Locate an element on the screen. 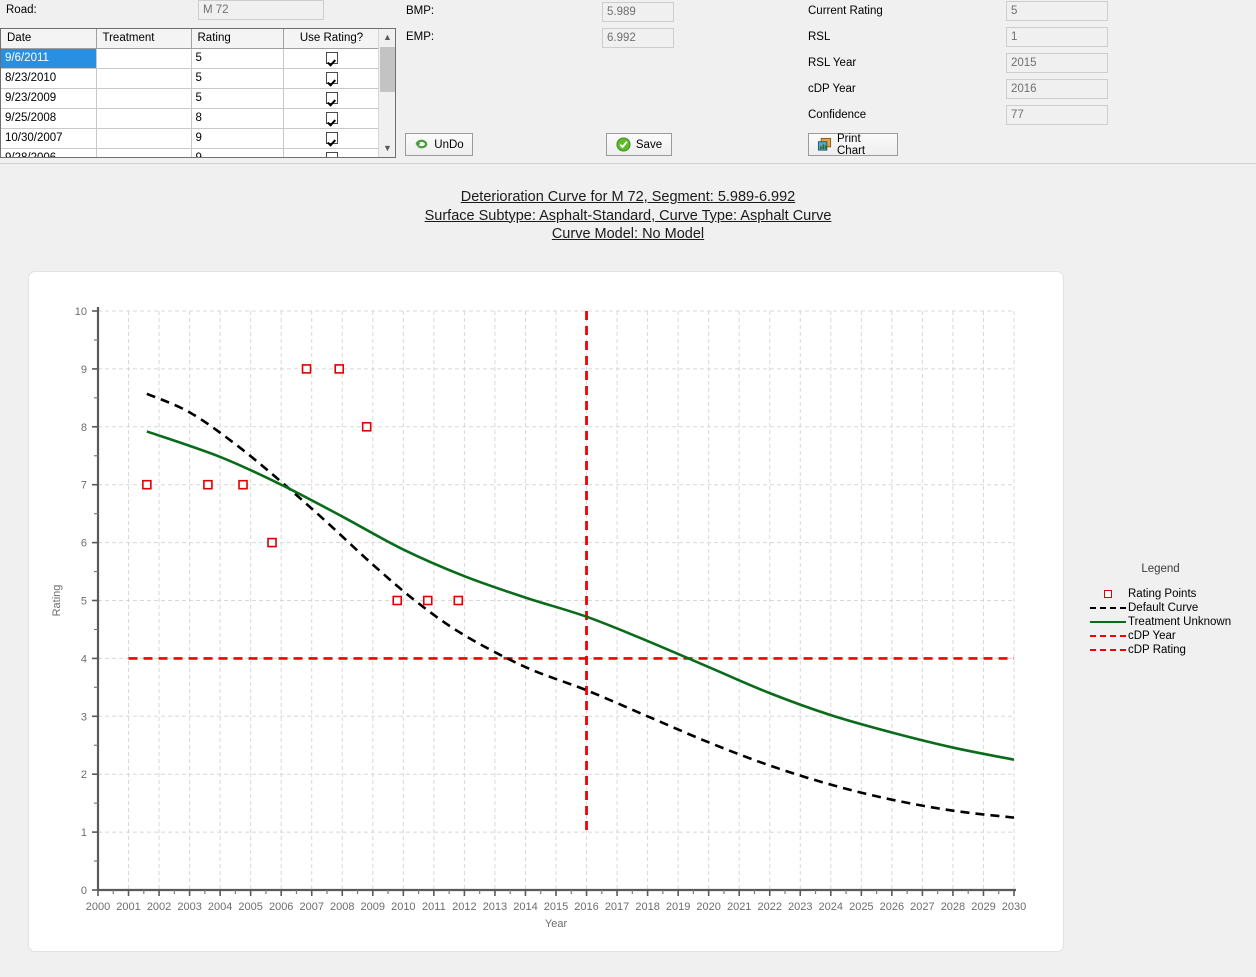  svg-text: 9 is located at coordinates (84, 370).